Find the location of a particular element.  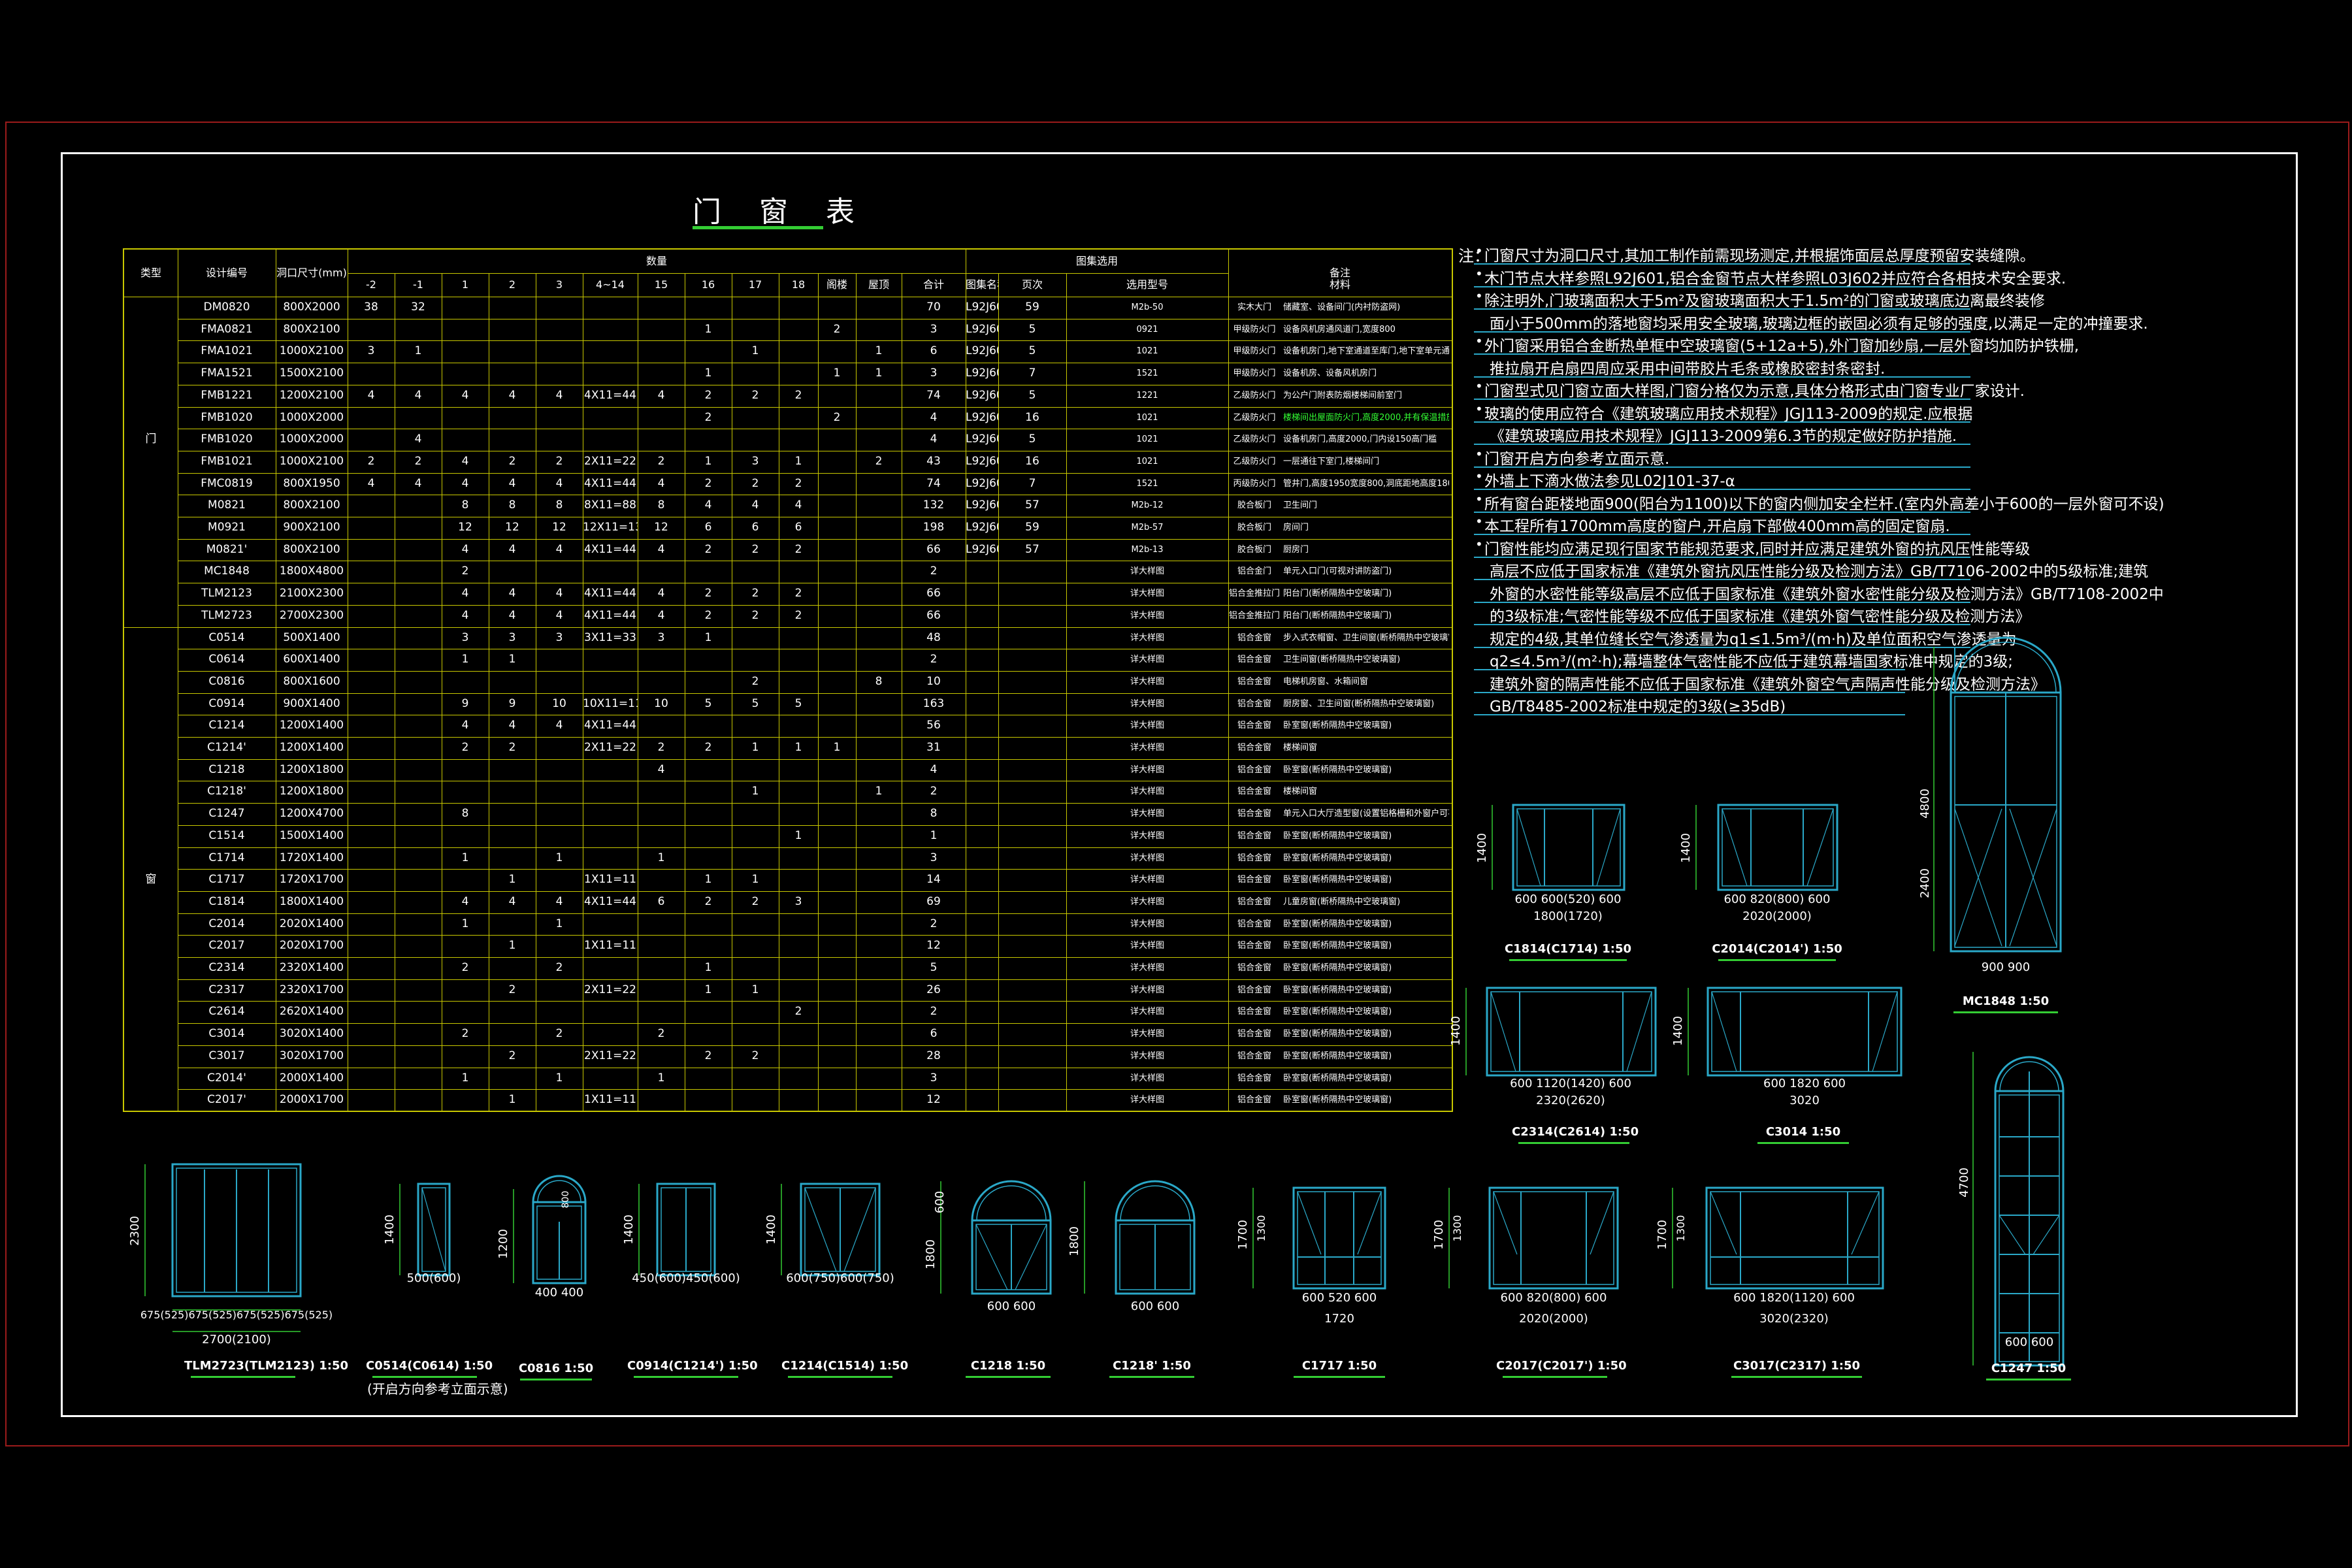

c1218p-arch is located at coordinates (1155, 1200).